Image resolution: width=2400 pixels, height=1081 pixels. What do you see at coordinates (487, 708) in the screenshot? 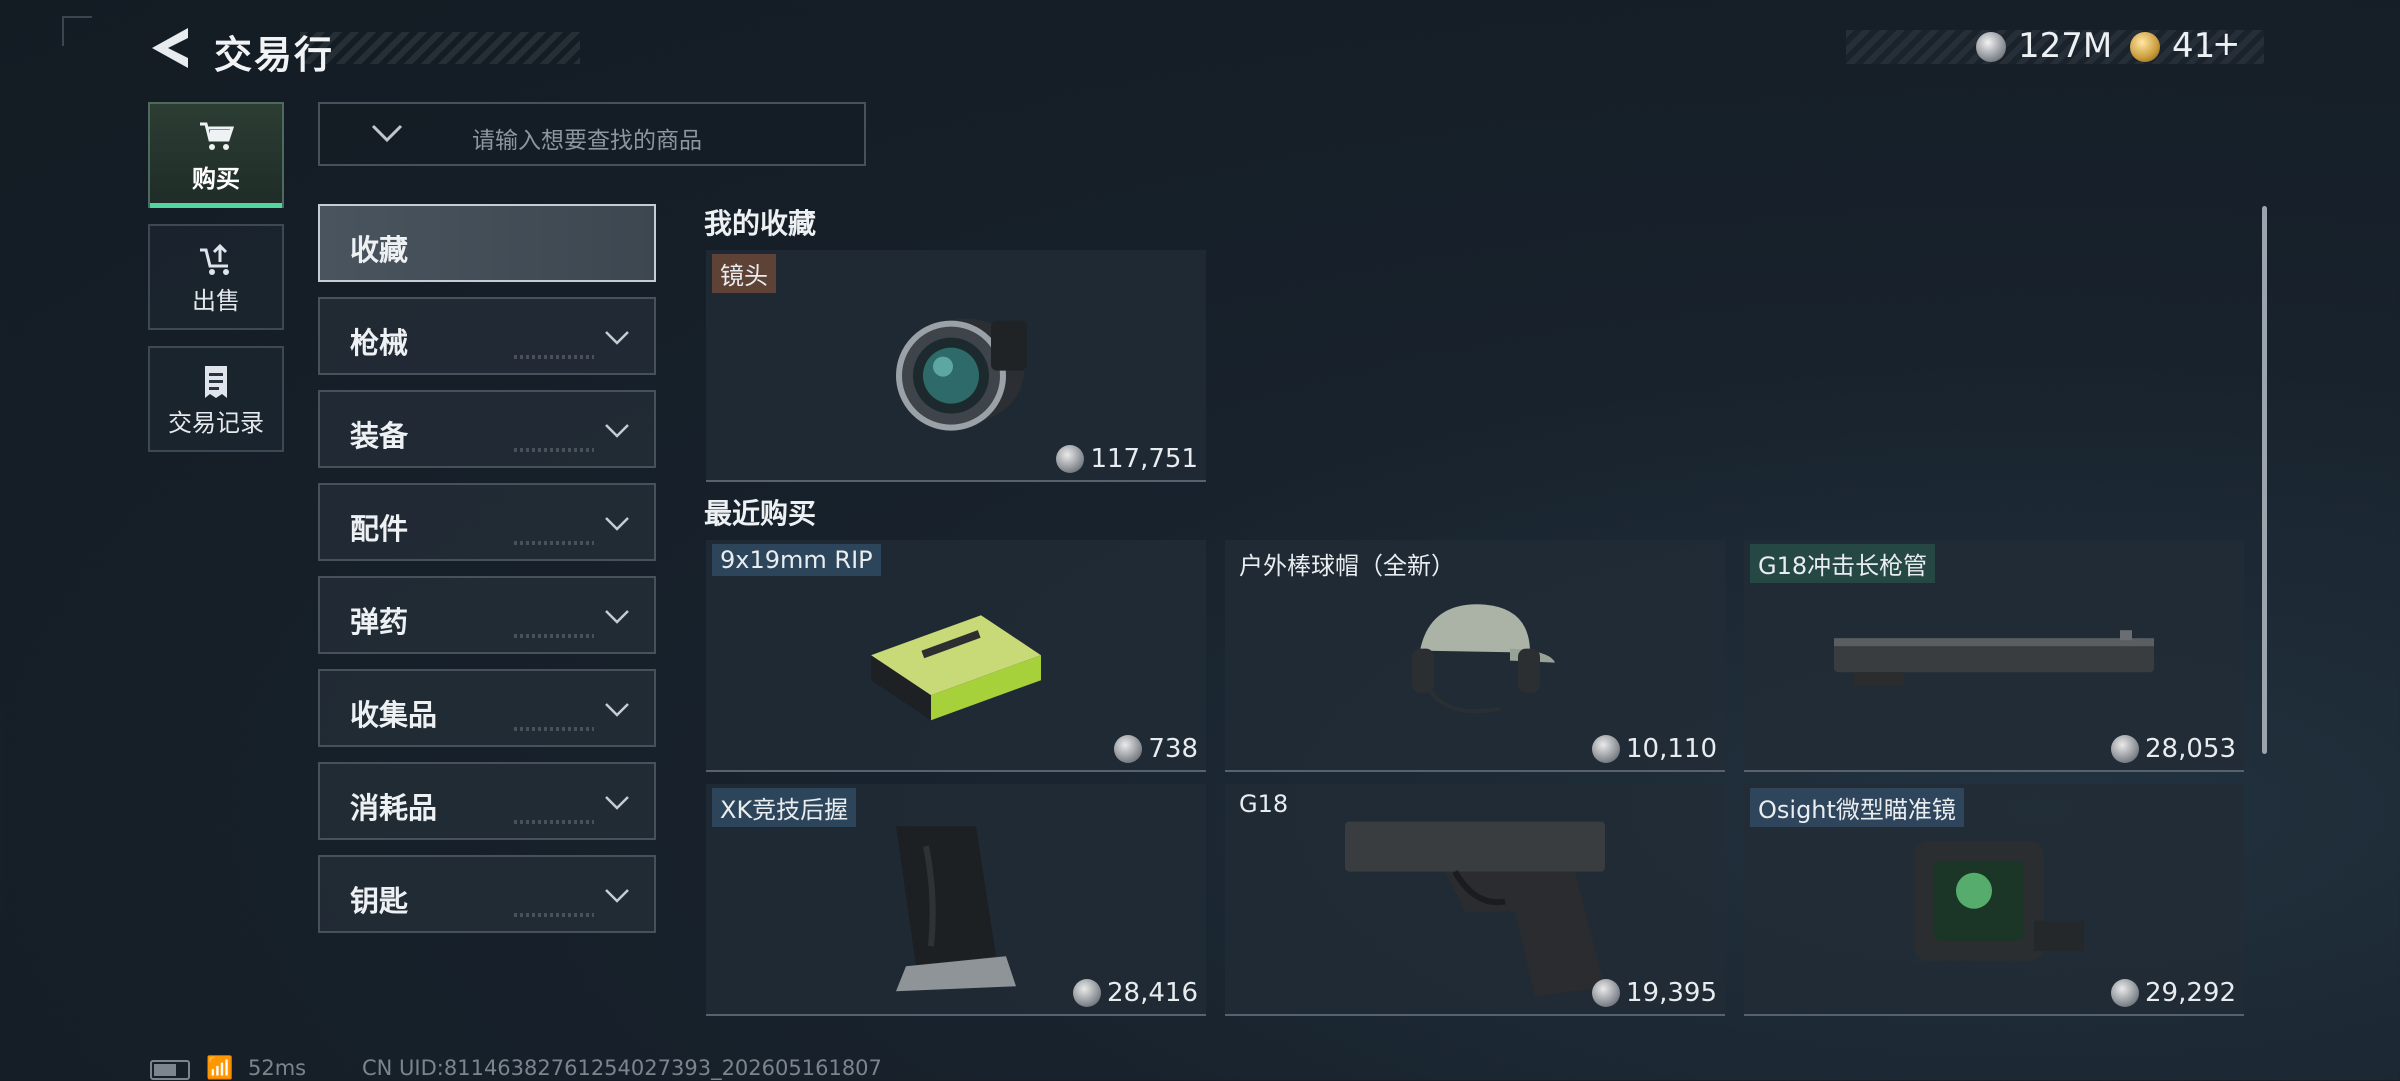
I see `category-collectibles: 收集品` at bounding box center [487, 708].